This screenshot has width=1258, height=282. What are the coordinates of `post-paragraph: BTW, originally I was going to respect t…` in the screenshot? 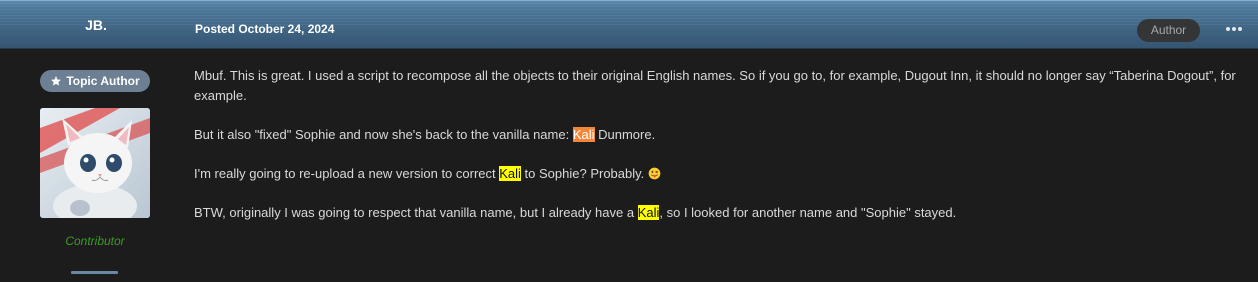 It's located at (719, 213).